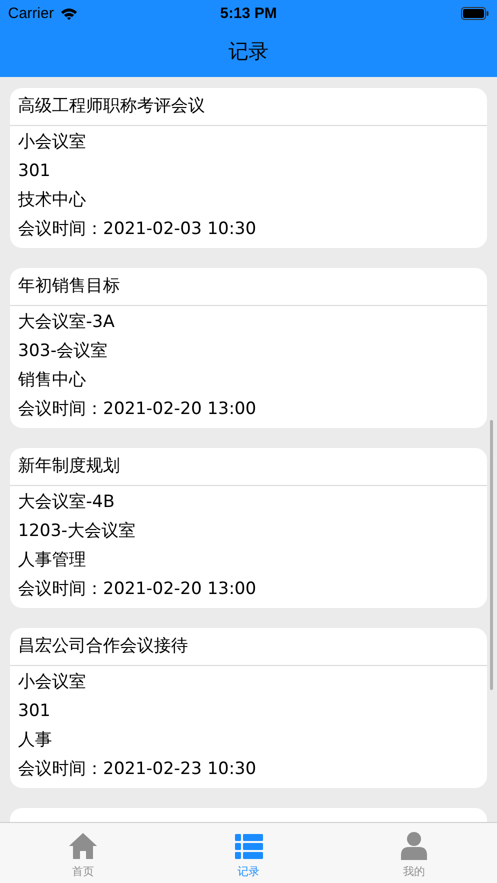 This screenshot has width=497, height=883. I want to click on record-title: 昌宏公司合作会议接待, so click(248, 647).